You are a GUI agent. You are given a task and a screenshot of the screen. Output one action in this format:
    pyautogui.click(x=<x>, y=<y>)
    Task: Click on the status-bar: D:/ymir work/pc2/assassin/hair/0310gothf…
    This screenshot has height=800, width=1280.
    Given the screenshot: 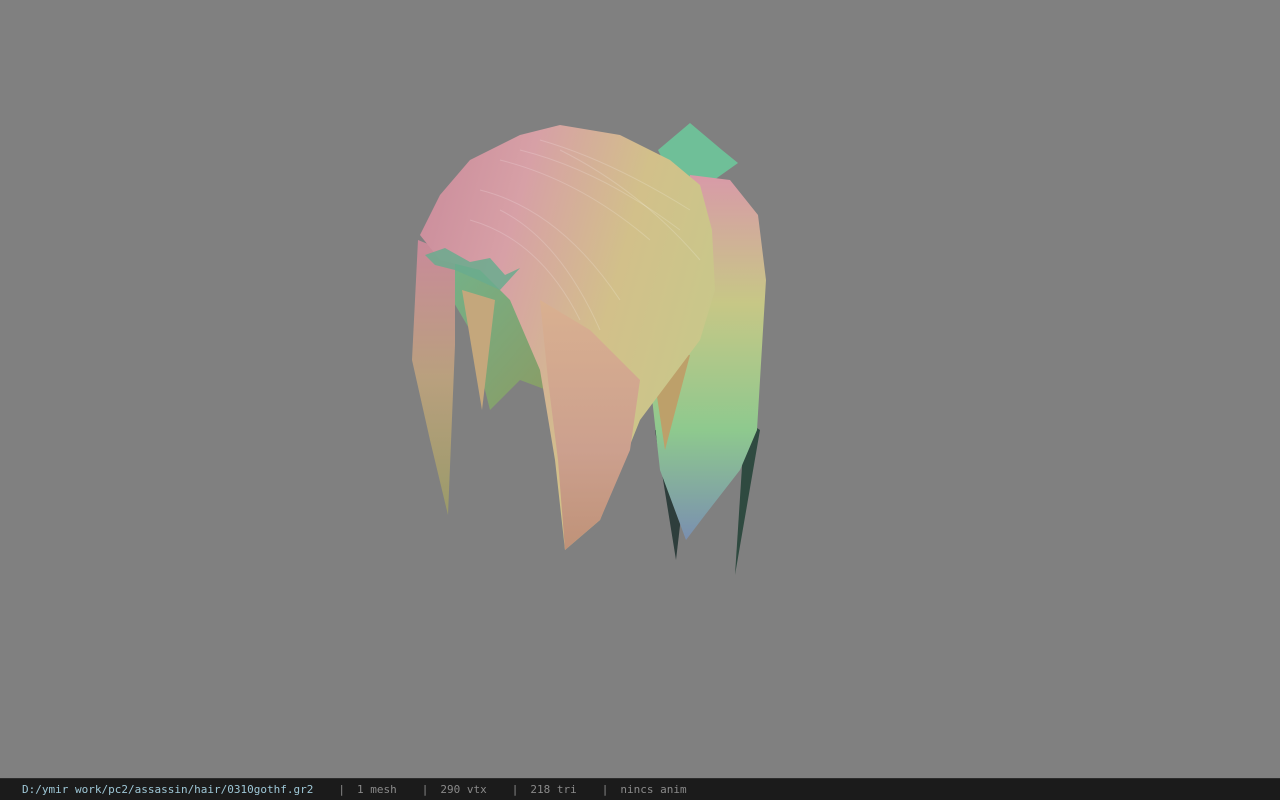 What is the action you would take?
    pyautogui.click(x=640, y=789)
    